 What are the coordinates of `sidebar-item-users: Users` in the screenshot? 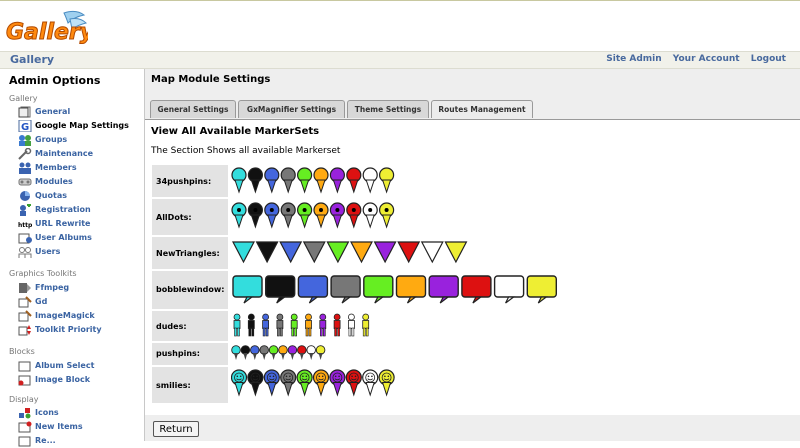 It's located at (80, 252).